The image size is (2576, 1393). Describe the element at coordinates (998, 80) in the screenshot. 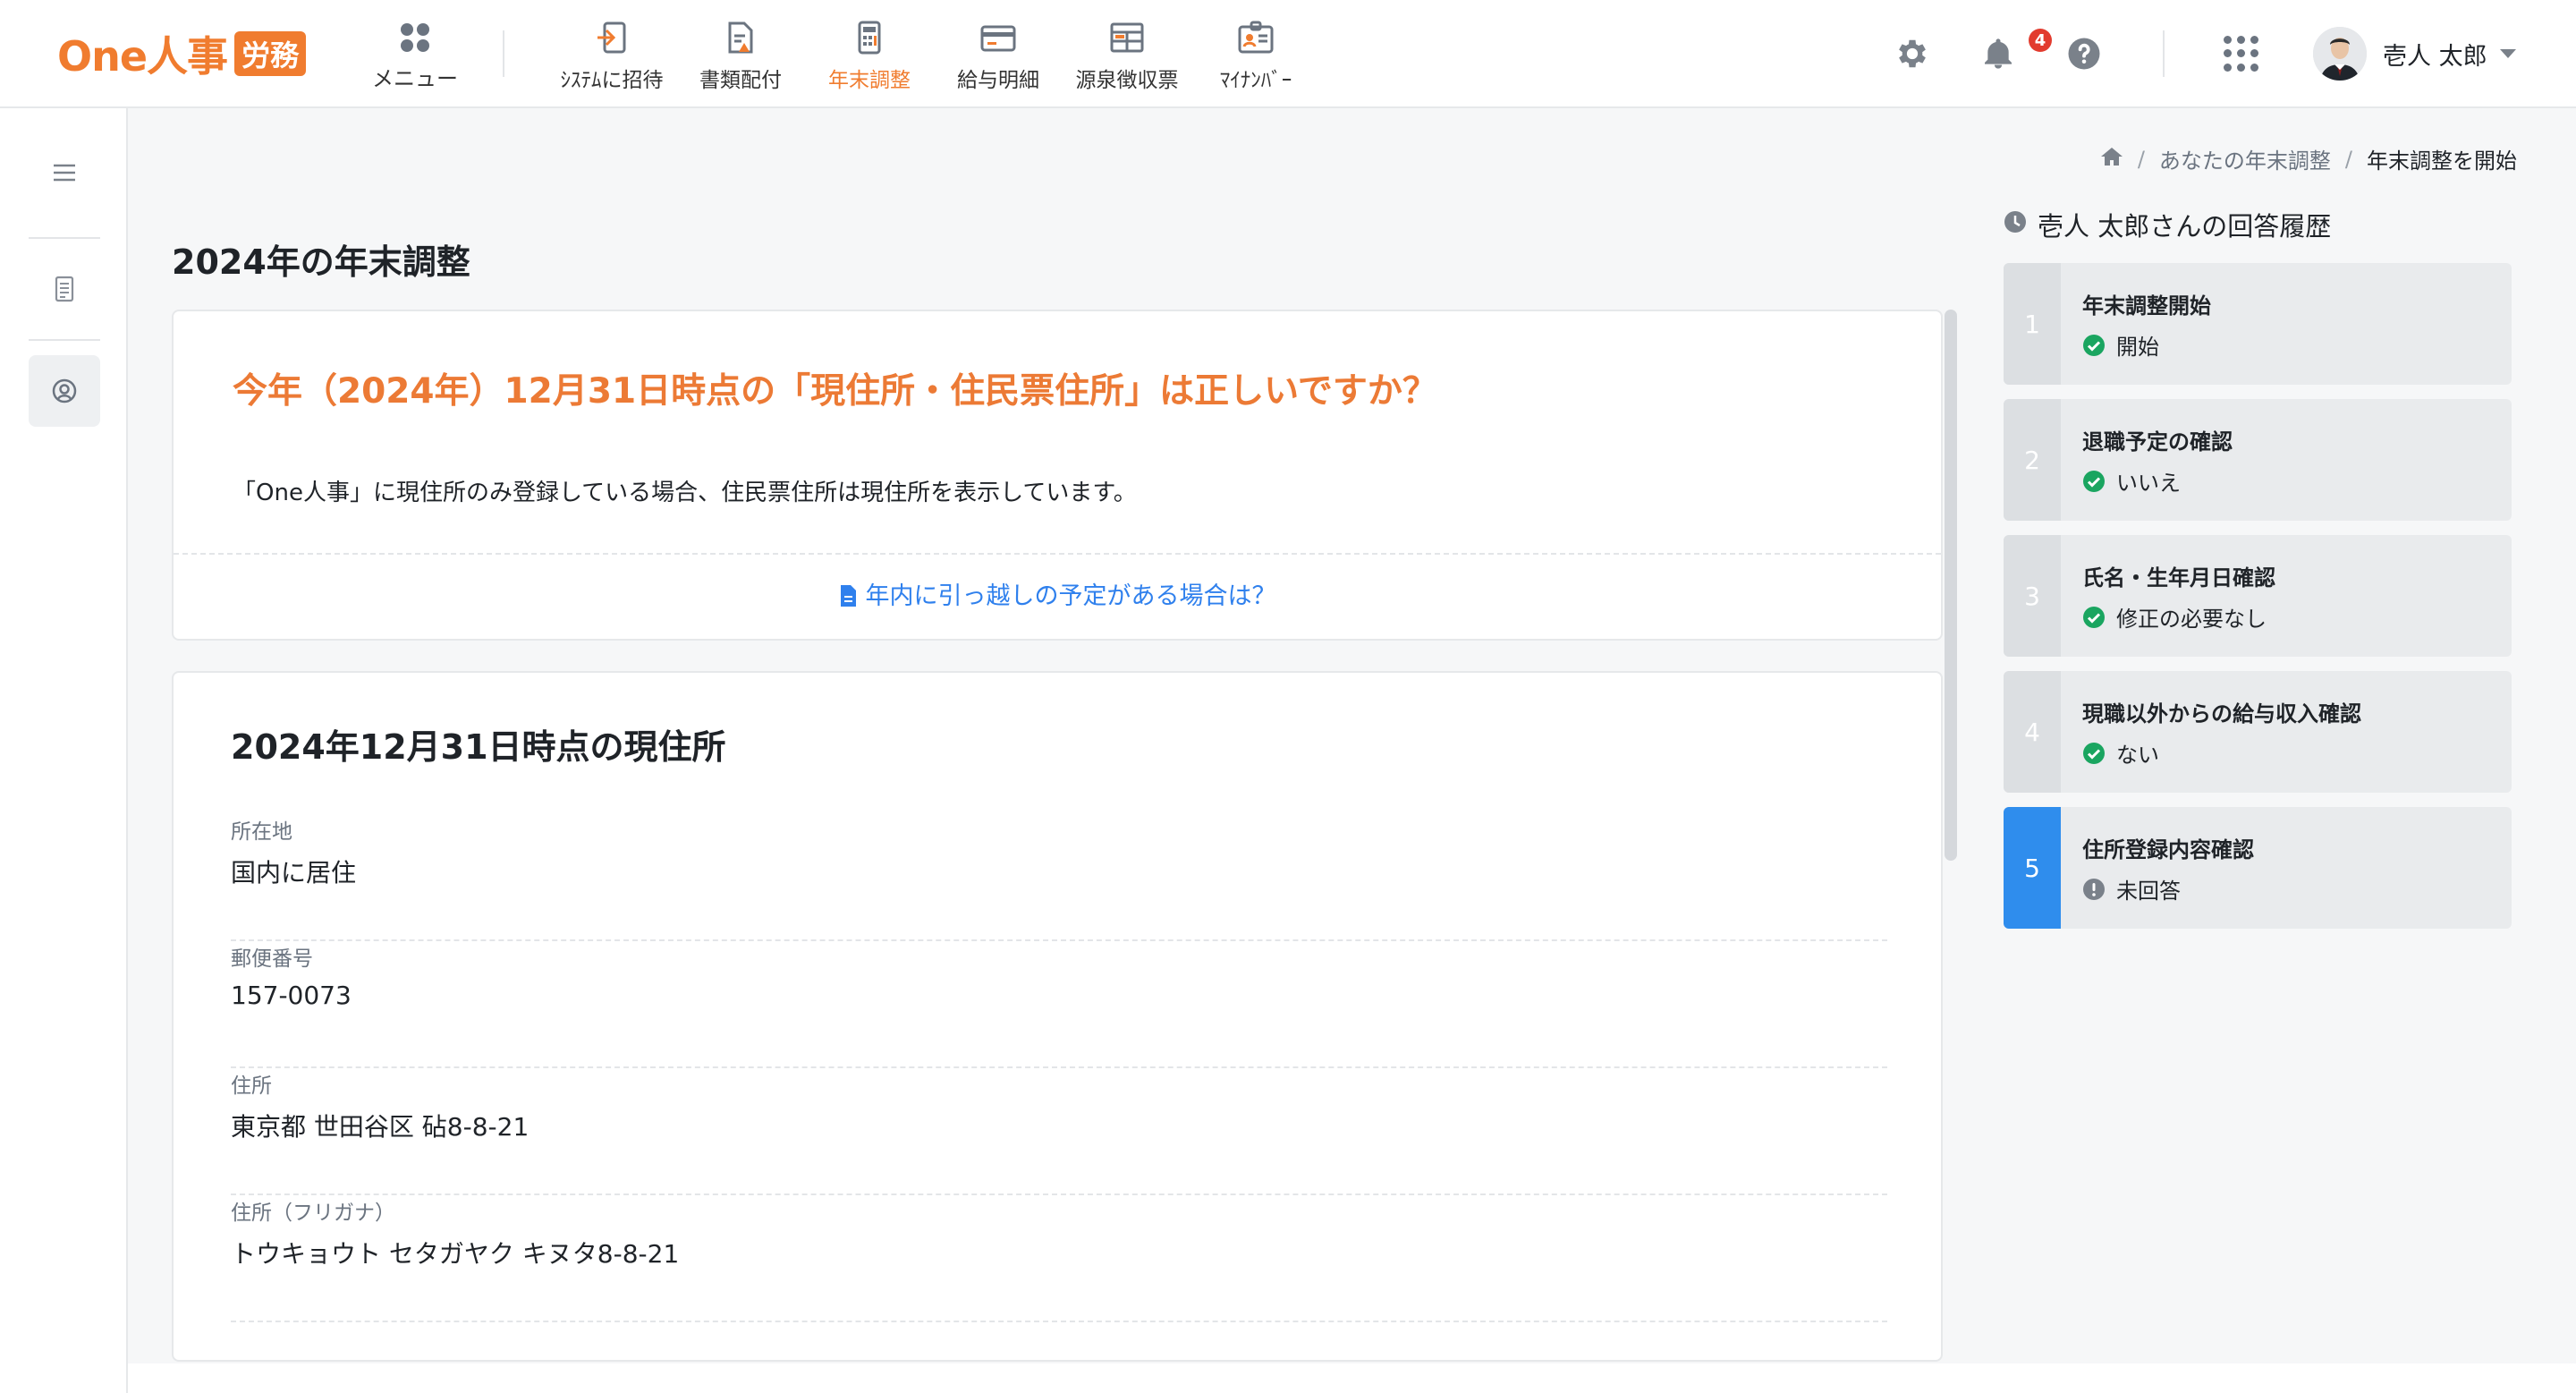

I see `nav-payslip-label: 給与明細` at that location.